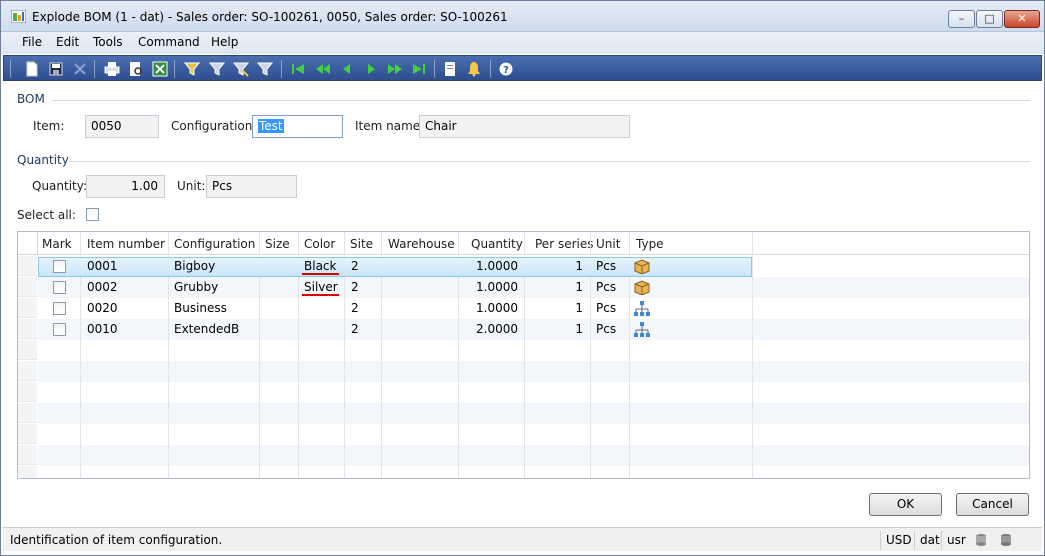  Describe the element at coordinates (992, 504) in the screenshot. I see `cancel-button: Cancel` at that location.